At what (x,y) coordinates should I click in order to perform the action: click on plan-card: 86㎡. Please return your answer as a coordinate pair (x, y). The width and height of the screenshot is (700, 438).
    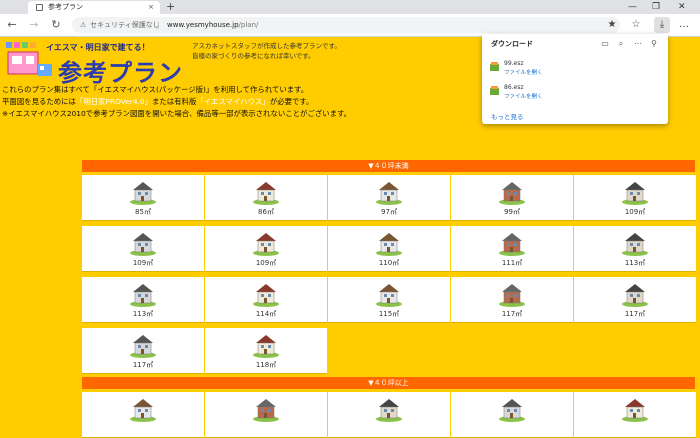
    Looking at the image, I should click on (266, 198).